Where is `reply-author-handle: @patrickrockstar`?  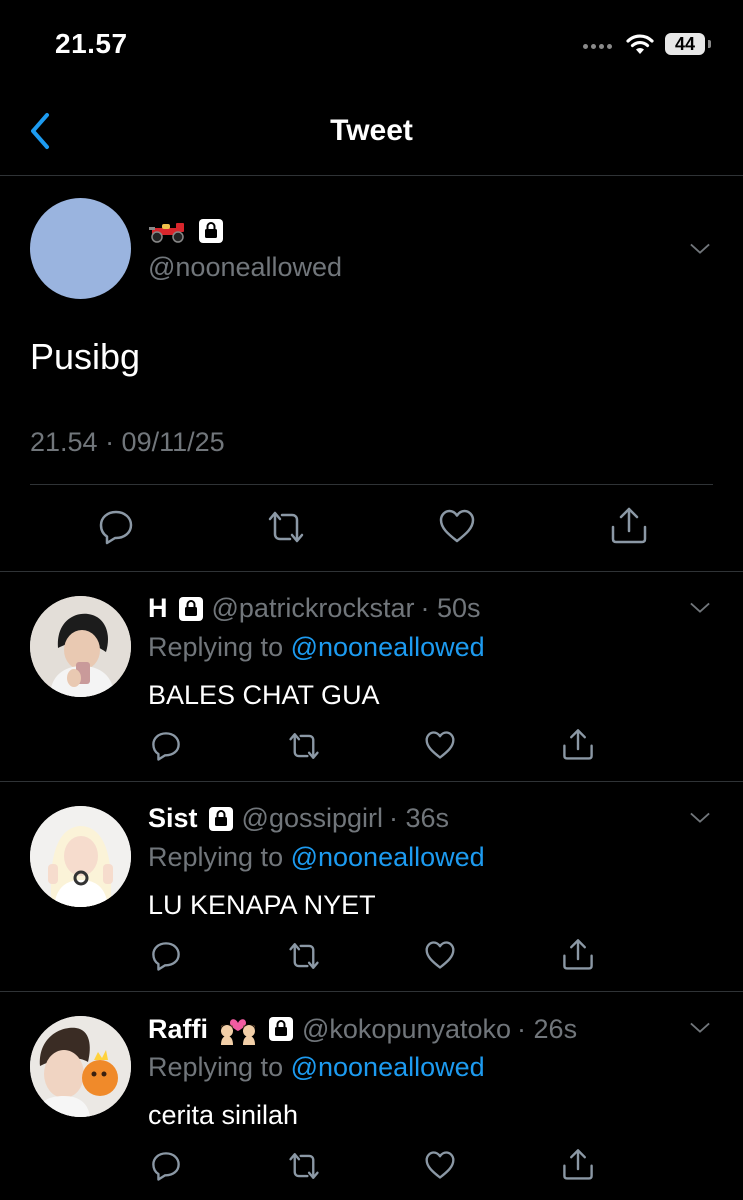
reply-author-handle: @patrickrockstar is located at coordinates (313, 608).